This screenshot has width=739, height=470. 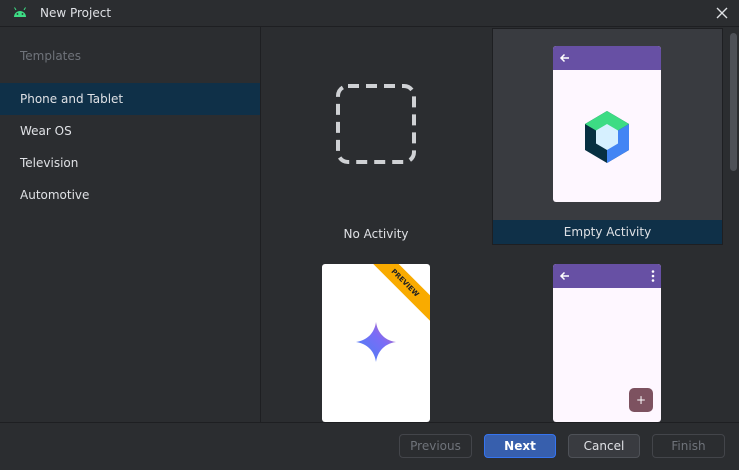 I want to click on android-icon, so click(x=20, y=12).